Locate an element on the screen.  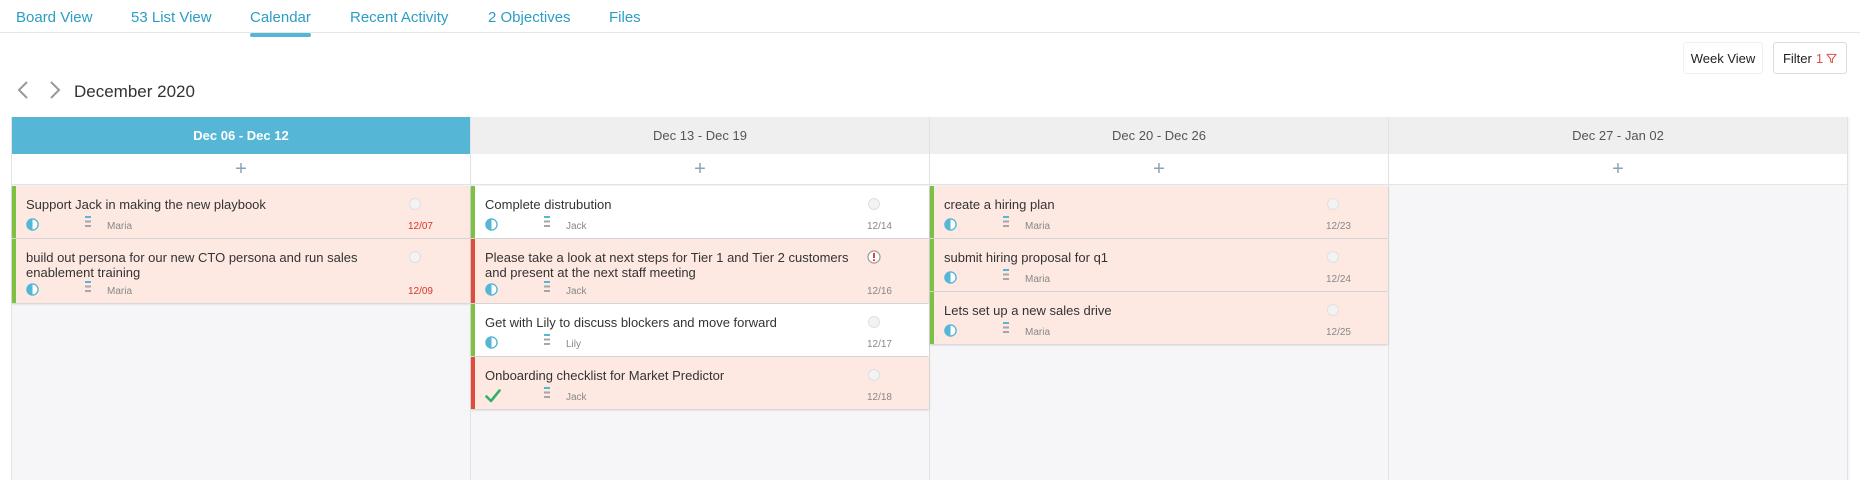
week-header: Dec 13 - Dec 19 is located at coordinates (700, 135).